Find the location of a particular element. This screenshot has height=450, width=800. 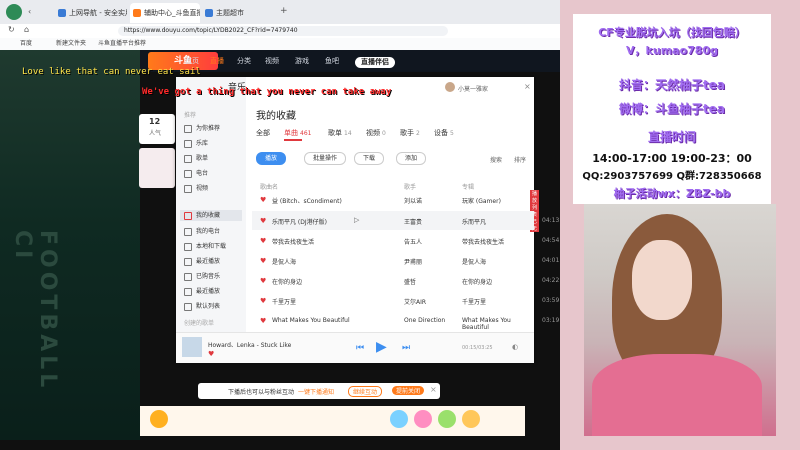

play-icon: ▶ is located at coordinates (381, 347).